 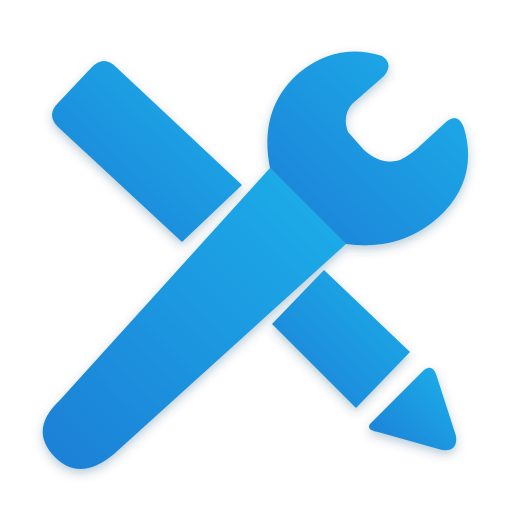 I want to click on pencil-body-upper, so click(x=147, y=151).